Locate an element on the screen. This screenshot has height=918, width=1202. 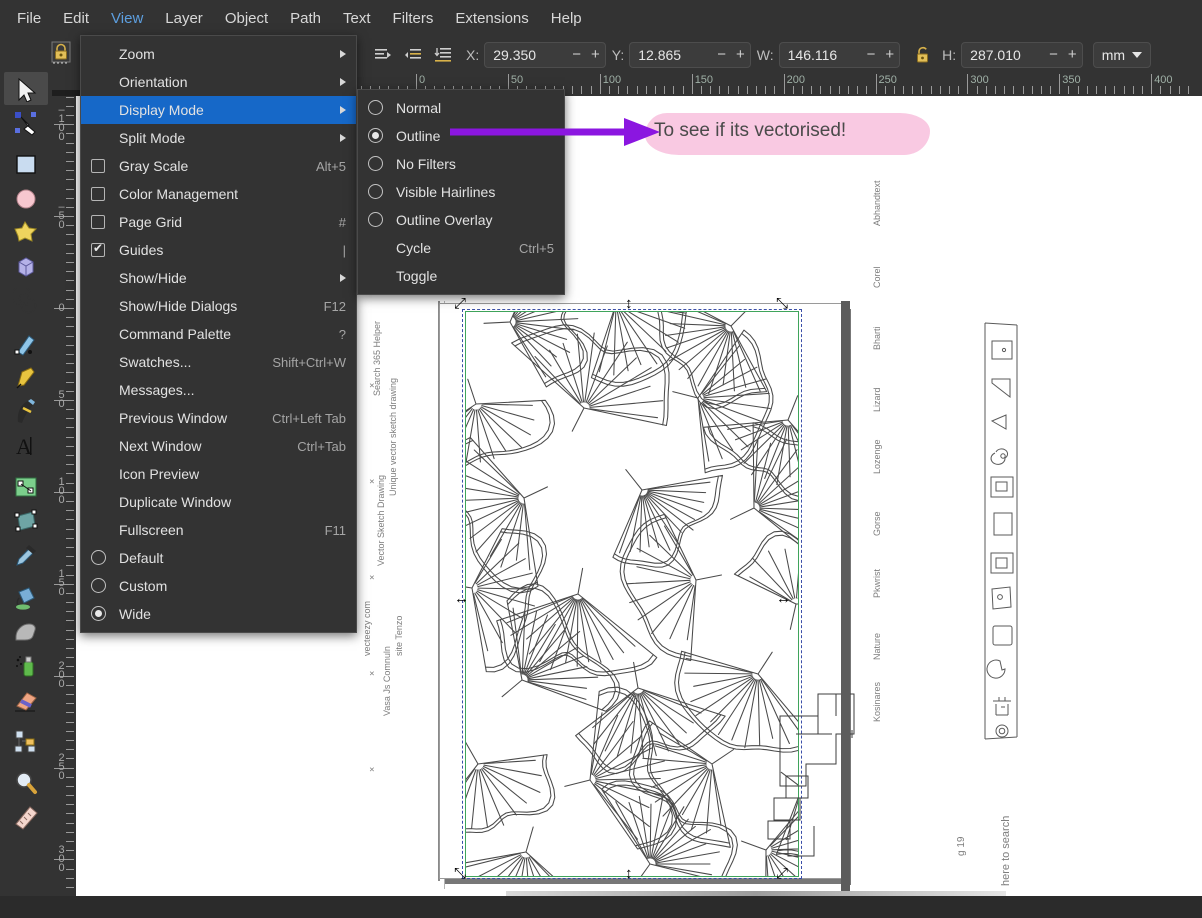
display-mode-item-no-filters: No Filters is located at coordinates (461, 164).